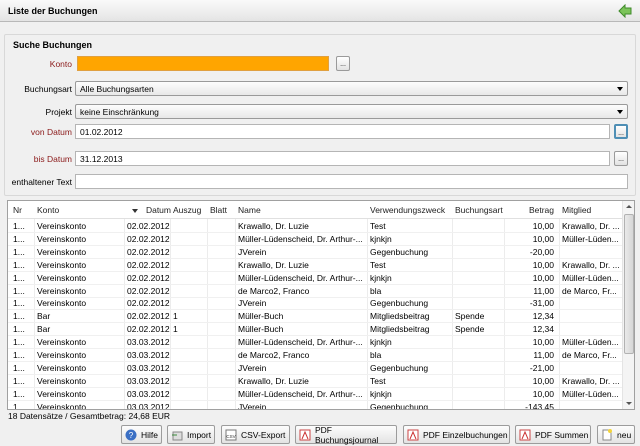 Image resolution: width=640 pixels, height=446 pixels. I want to click on column-header-label: Mitglied, so click(577, 210).